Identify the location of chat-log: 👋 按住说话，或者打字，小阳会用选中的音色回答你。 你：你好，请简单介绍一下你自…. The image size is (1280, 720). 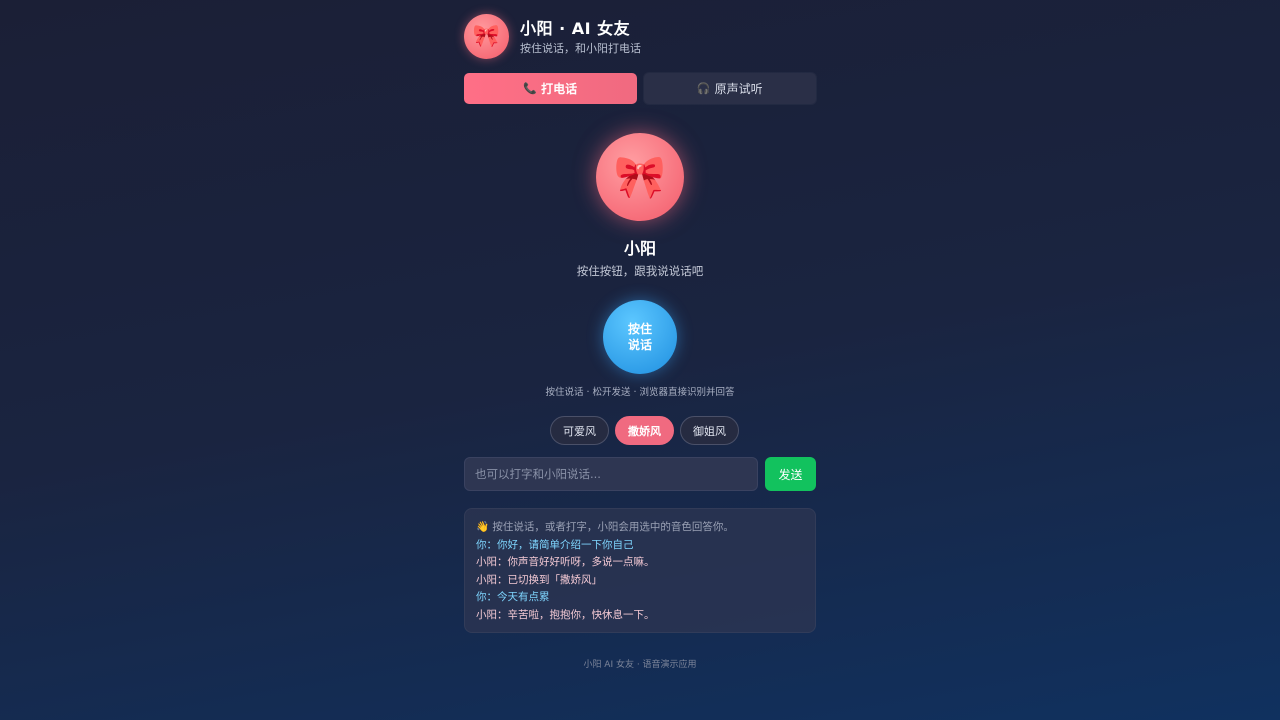
(640, 570).